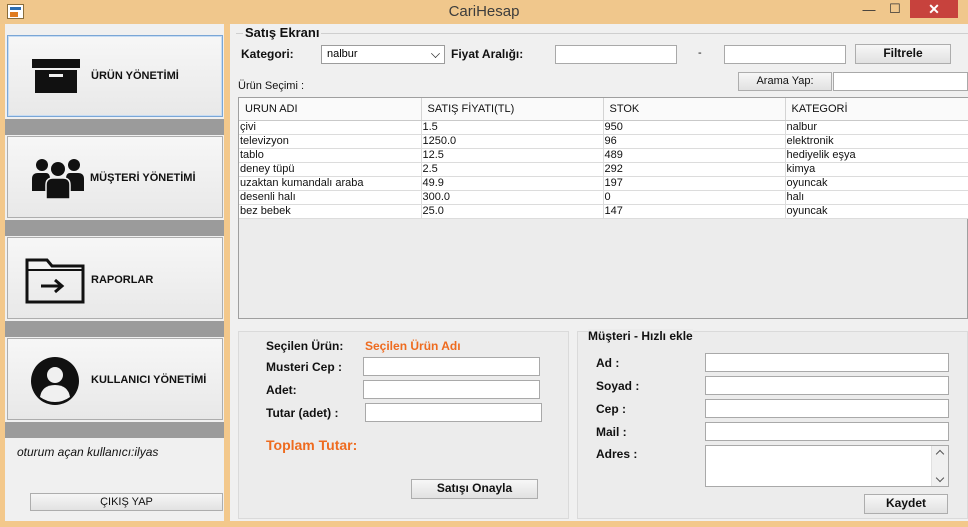  Describe the element at coordinates (512, 155) in the screenshot. I see `cell-price: 12.5` at that location.